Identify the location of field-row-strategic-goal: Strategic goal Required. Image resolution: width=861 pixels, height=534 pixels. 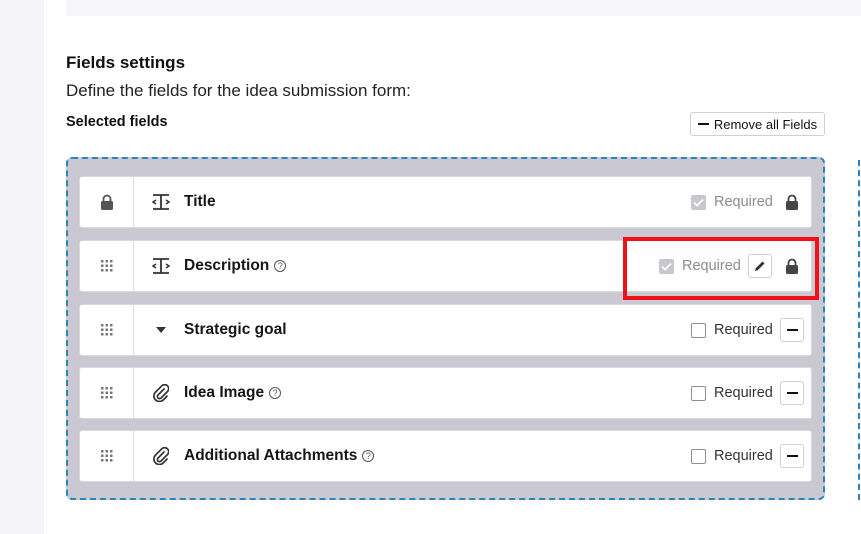
(445, 330).